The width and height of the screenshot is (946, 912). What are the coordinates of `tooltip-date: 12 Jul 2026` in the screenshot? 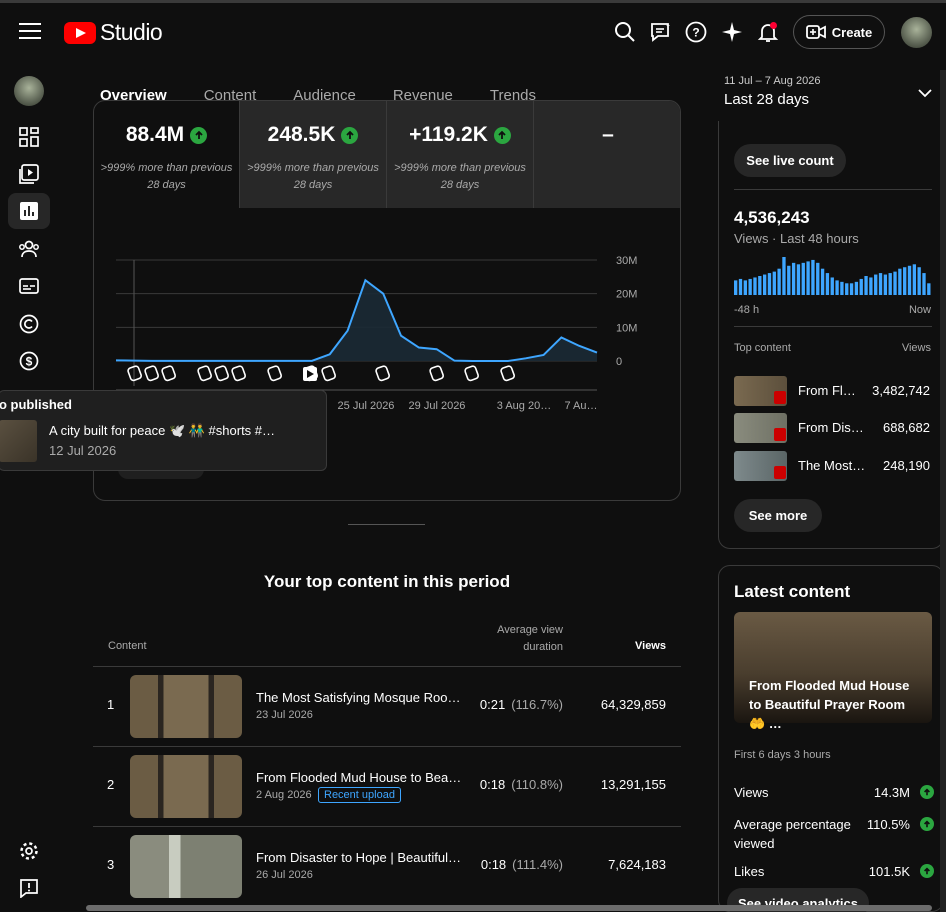 It's located at (83, 450).